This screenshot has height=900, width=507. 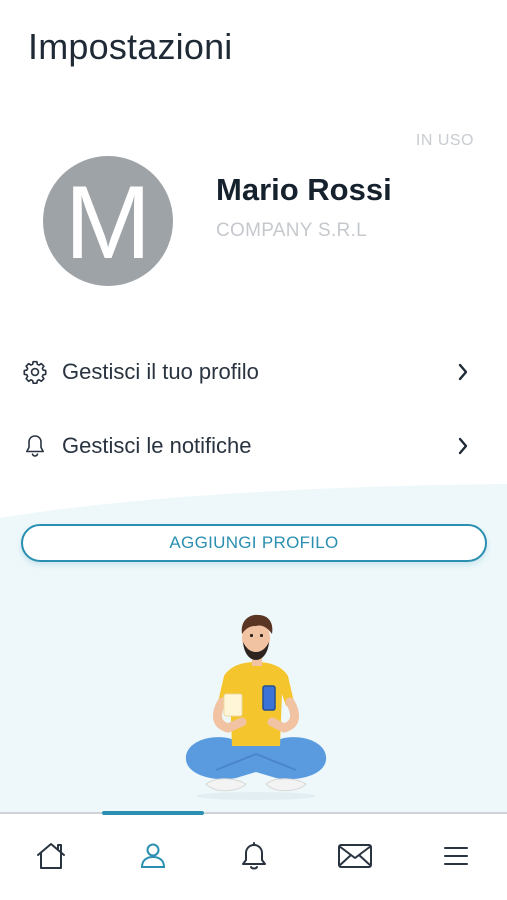 What do you see at coordinates (256, 707) in the screenshot?
I see `person-illustration` at bounding box center [256, 707].